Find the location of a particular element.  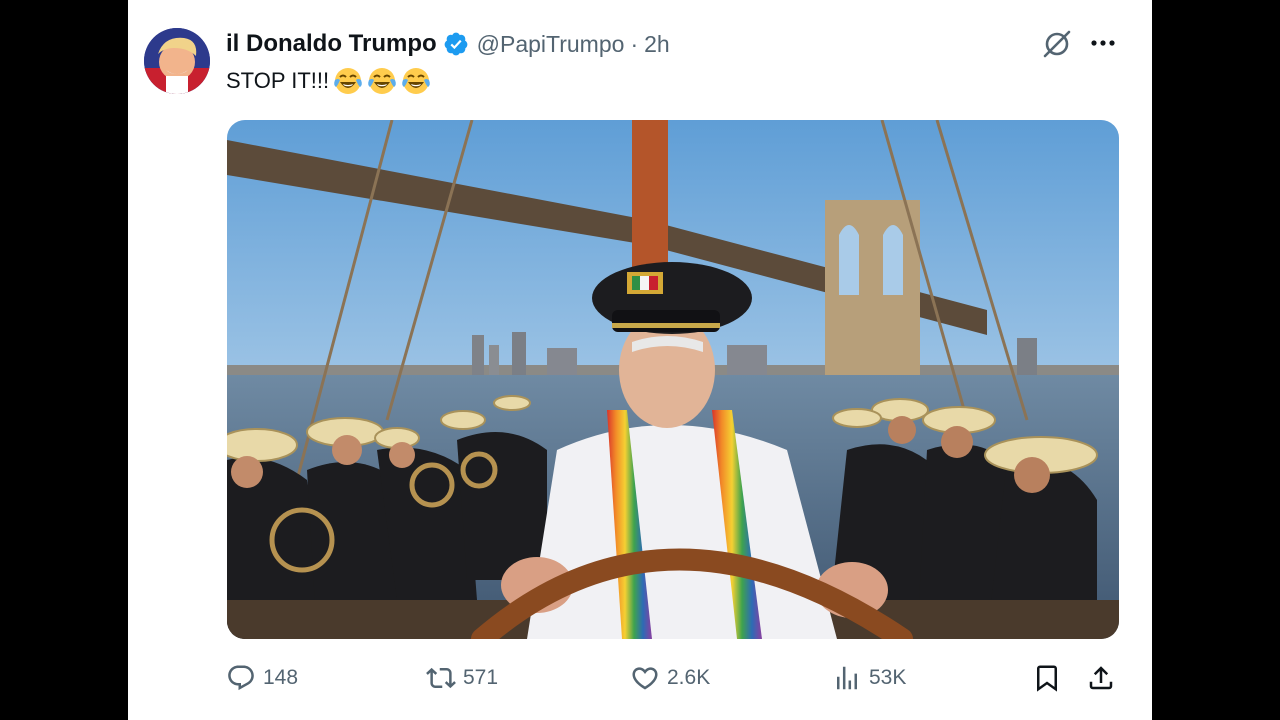

more-icon is located at coordinates (1103, 43).